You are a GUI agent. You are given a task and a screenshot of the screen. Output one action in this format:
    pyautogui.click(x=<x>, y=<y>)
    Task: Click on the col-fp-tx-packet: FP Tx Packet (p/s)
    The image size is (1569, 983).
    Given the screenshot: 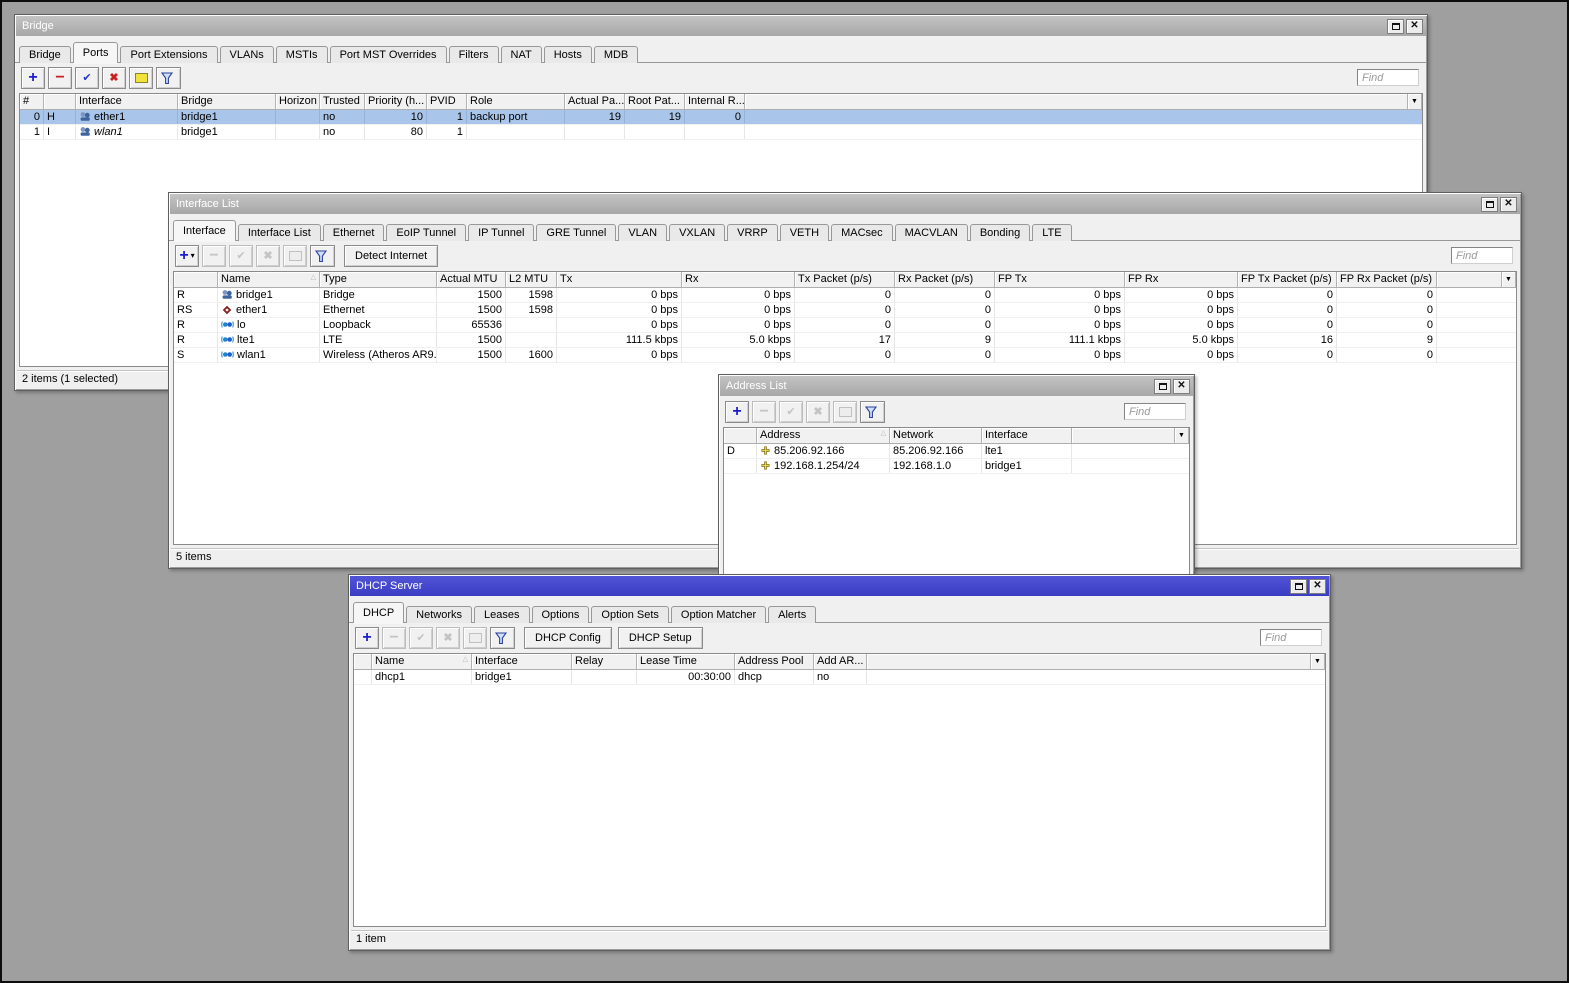 What is the action you would take?
    pyautogui.click(x=1287, y=279)
    